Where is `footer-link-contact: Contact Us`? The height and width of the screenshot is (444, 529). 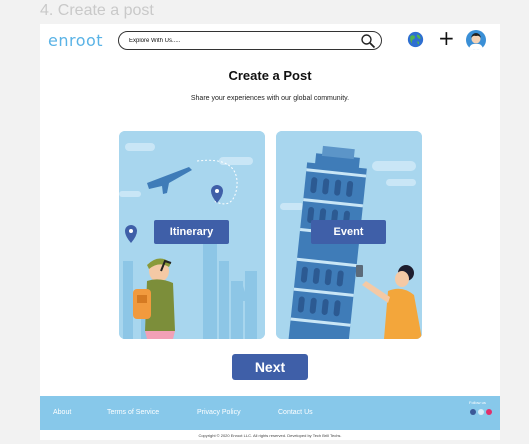
footer-link-contact: Contact Us is located at coordinates (295, 412).